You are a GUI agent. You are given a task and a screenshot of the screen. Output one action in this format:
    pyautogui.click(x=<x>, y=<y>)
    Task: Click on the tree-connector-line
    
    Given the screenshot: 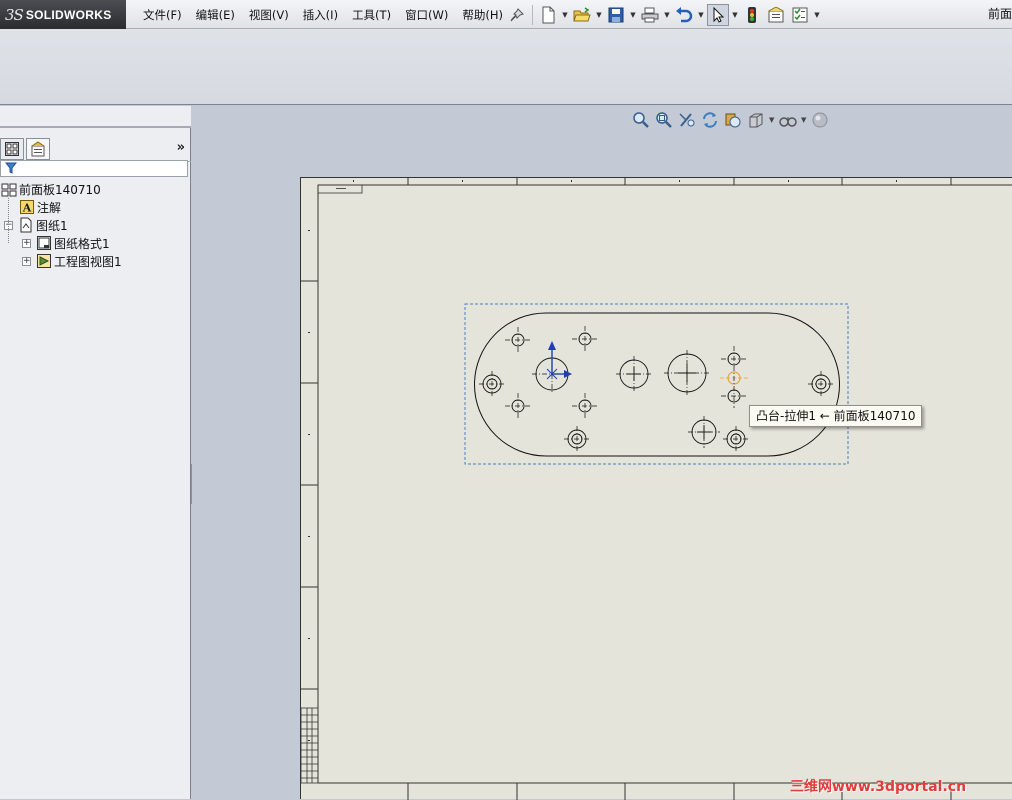 What is the action you would take?
    pyautogui.click(x=8, y=220)
    